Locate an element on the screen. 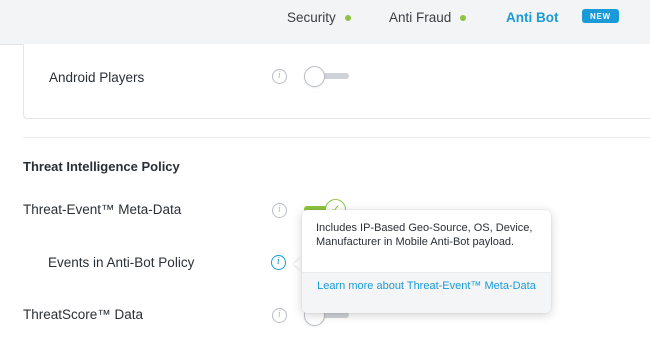 The image size is (650, 341). android-players-toggle is located at coordinates (314, 76).